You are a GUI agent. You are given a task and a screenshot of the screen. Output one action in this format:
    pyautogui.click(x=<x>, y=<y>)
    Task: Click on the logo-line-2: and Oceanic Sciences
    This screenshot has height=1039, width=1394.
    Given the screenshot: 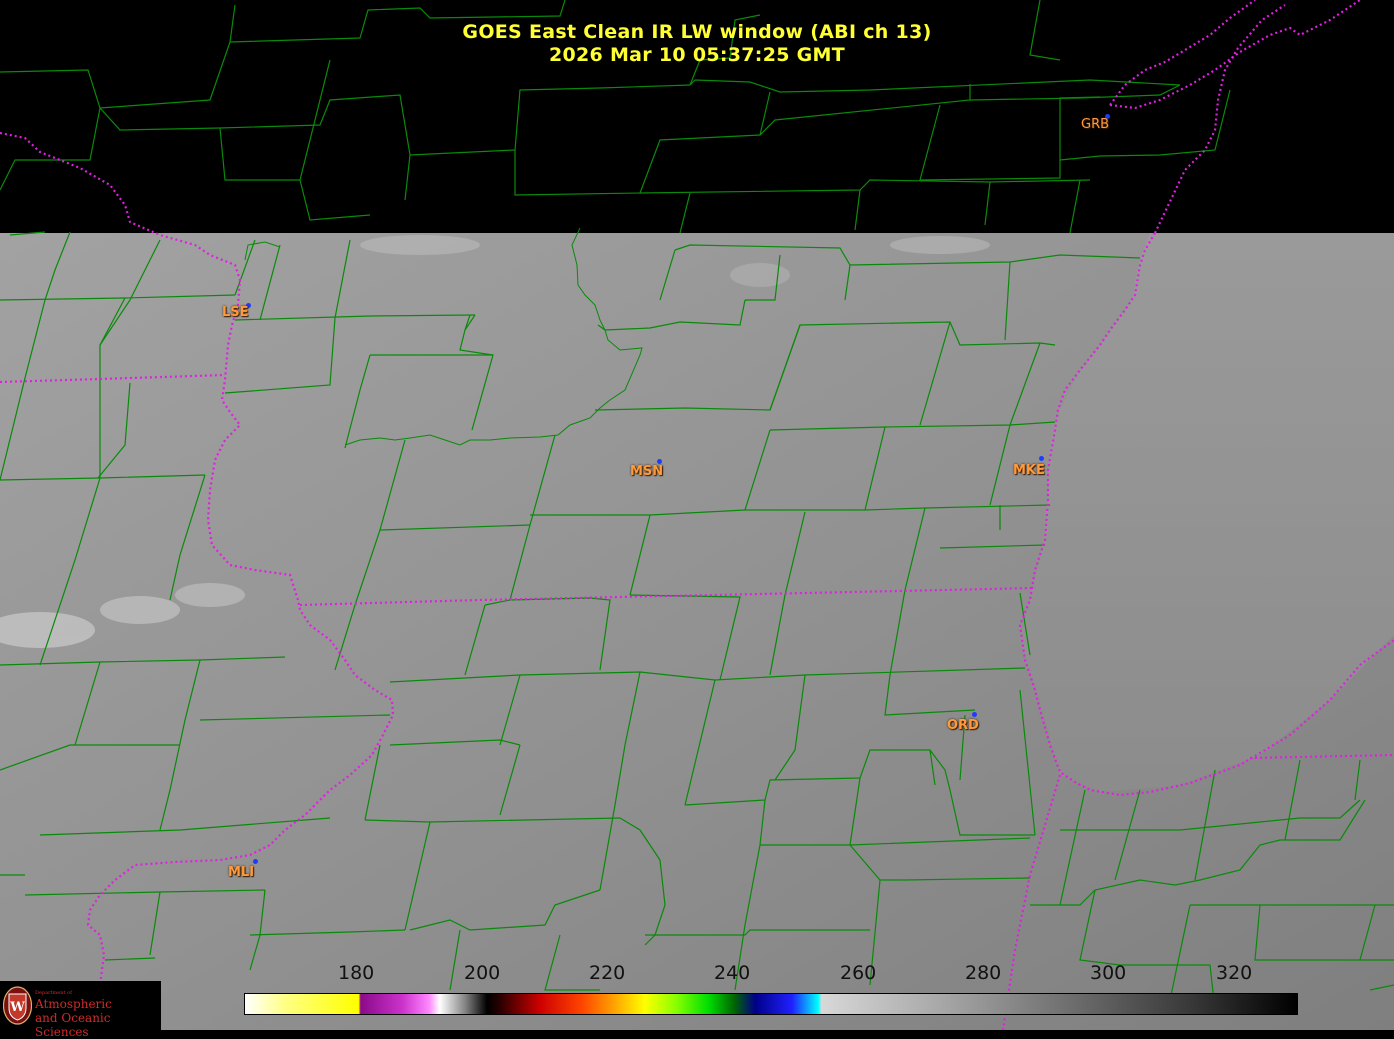 What is the action you would take?
    pyautogui.click(x=73, y=1025)
    